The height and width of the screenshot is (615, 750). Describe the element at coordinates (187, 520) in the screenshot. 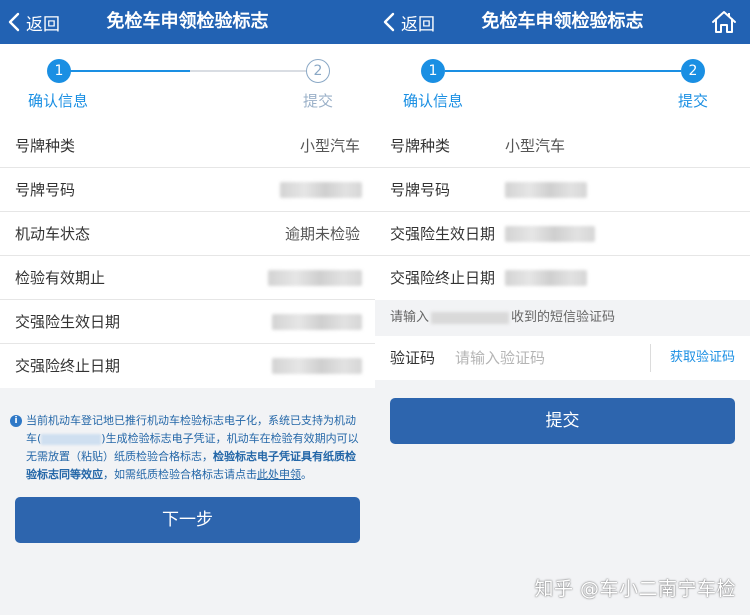

I see `next-step-button: 下一步` at that location.